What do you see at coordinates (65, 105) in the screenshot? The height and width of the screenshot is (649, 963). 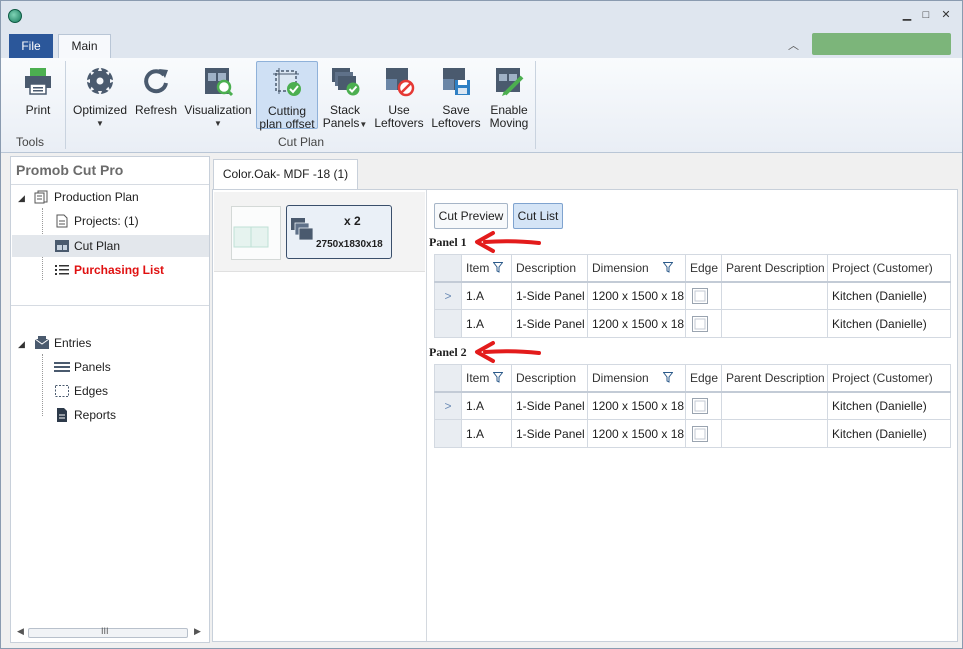 I see `group-separator` at bounding box center [65, 105].